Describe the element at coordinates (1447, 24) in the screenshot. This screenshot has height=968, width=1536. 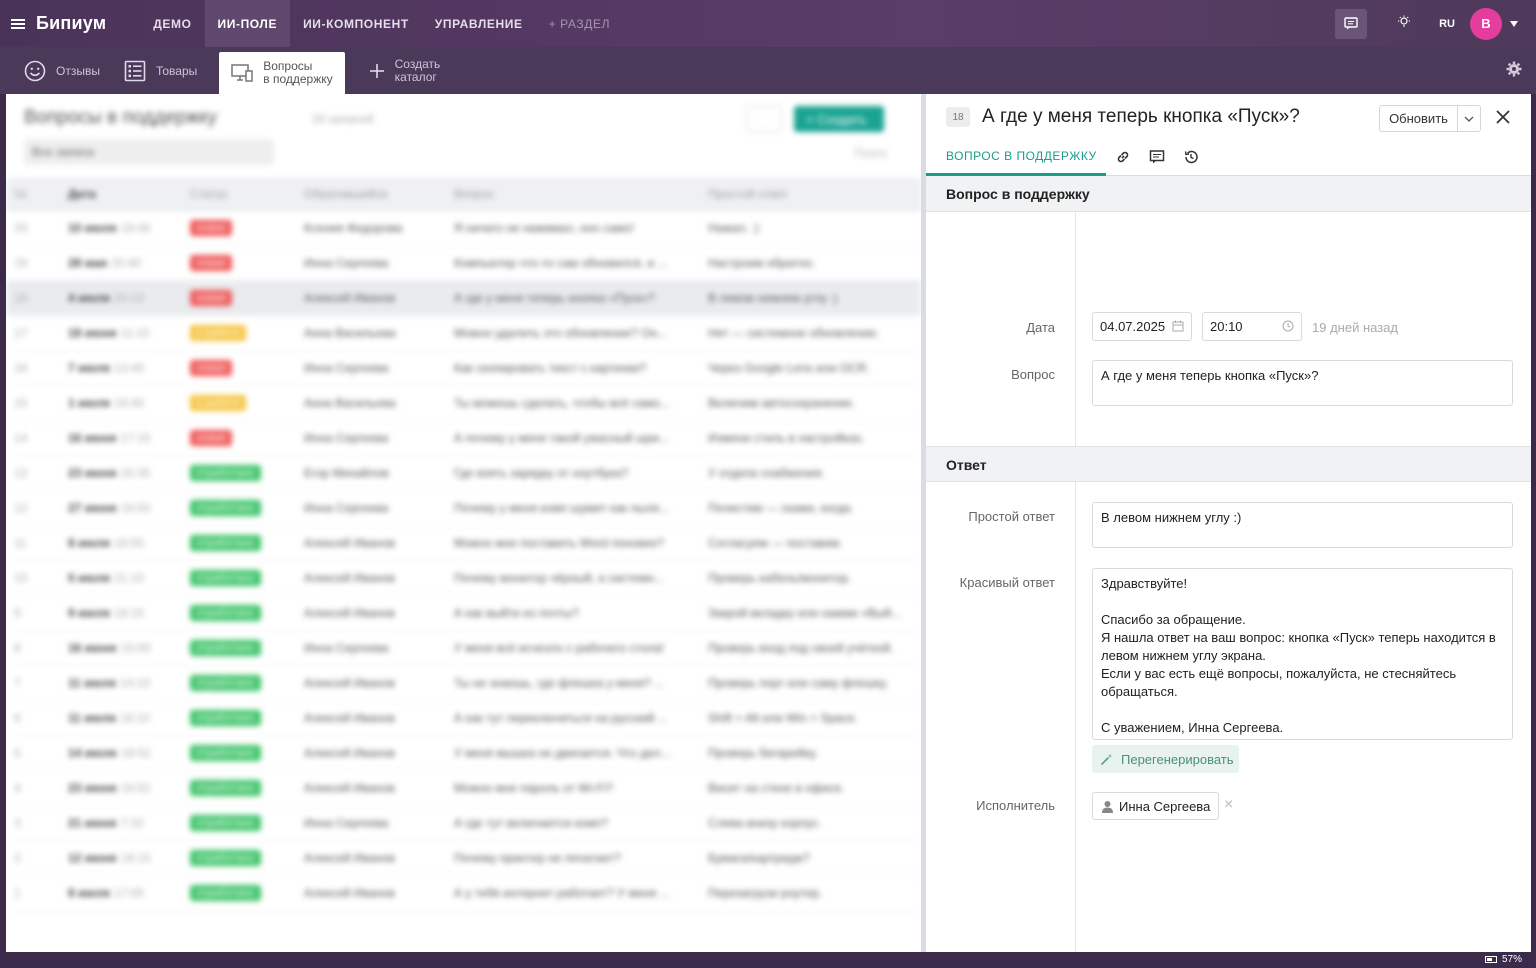
I see `language-switch: RU` at that location.